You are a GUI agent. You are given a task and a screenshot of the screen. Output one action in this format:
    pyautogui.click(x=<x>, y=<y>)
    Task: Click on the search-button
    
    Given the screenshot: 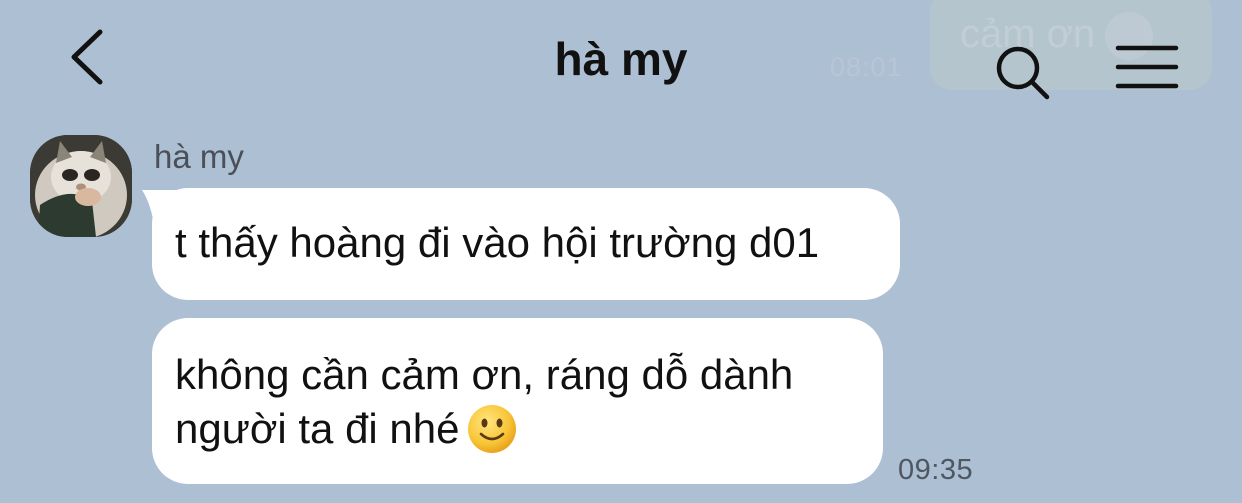 What is the action you would take?
    pyautogui.click(x=1022, y=72)
    